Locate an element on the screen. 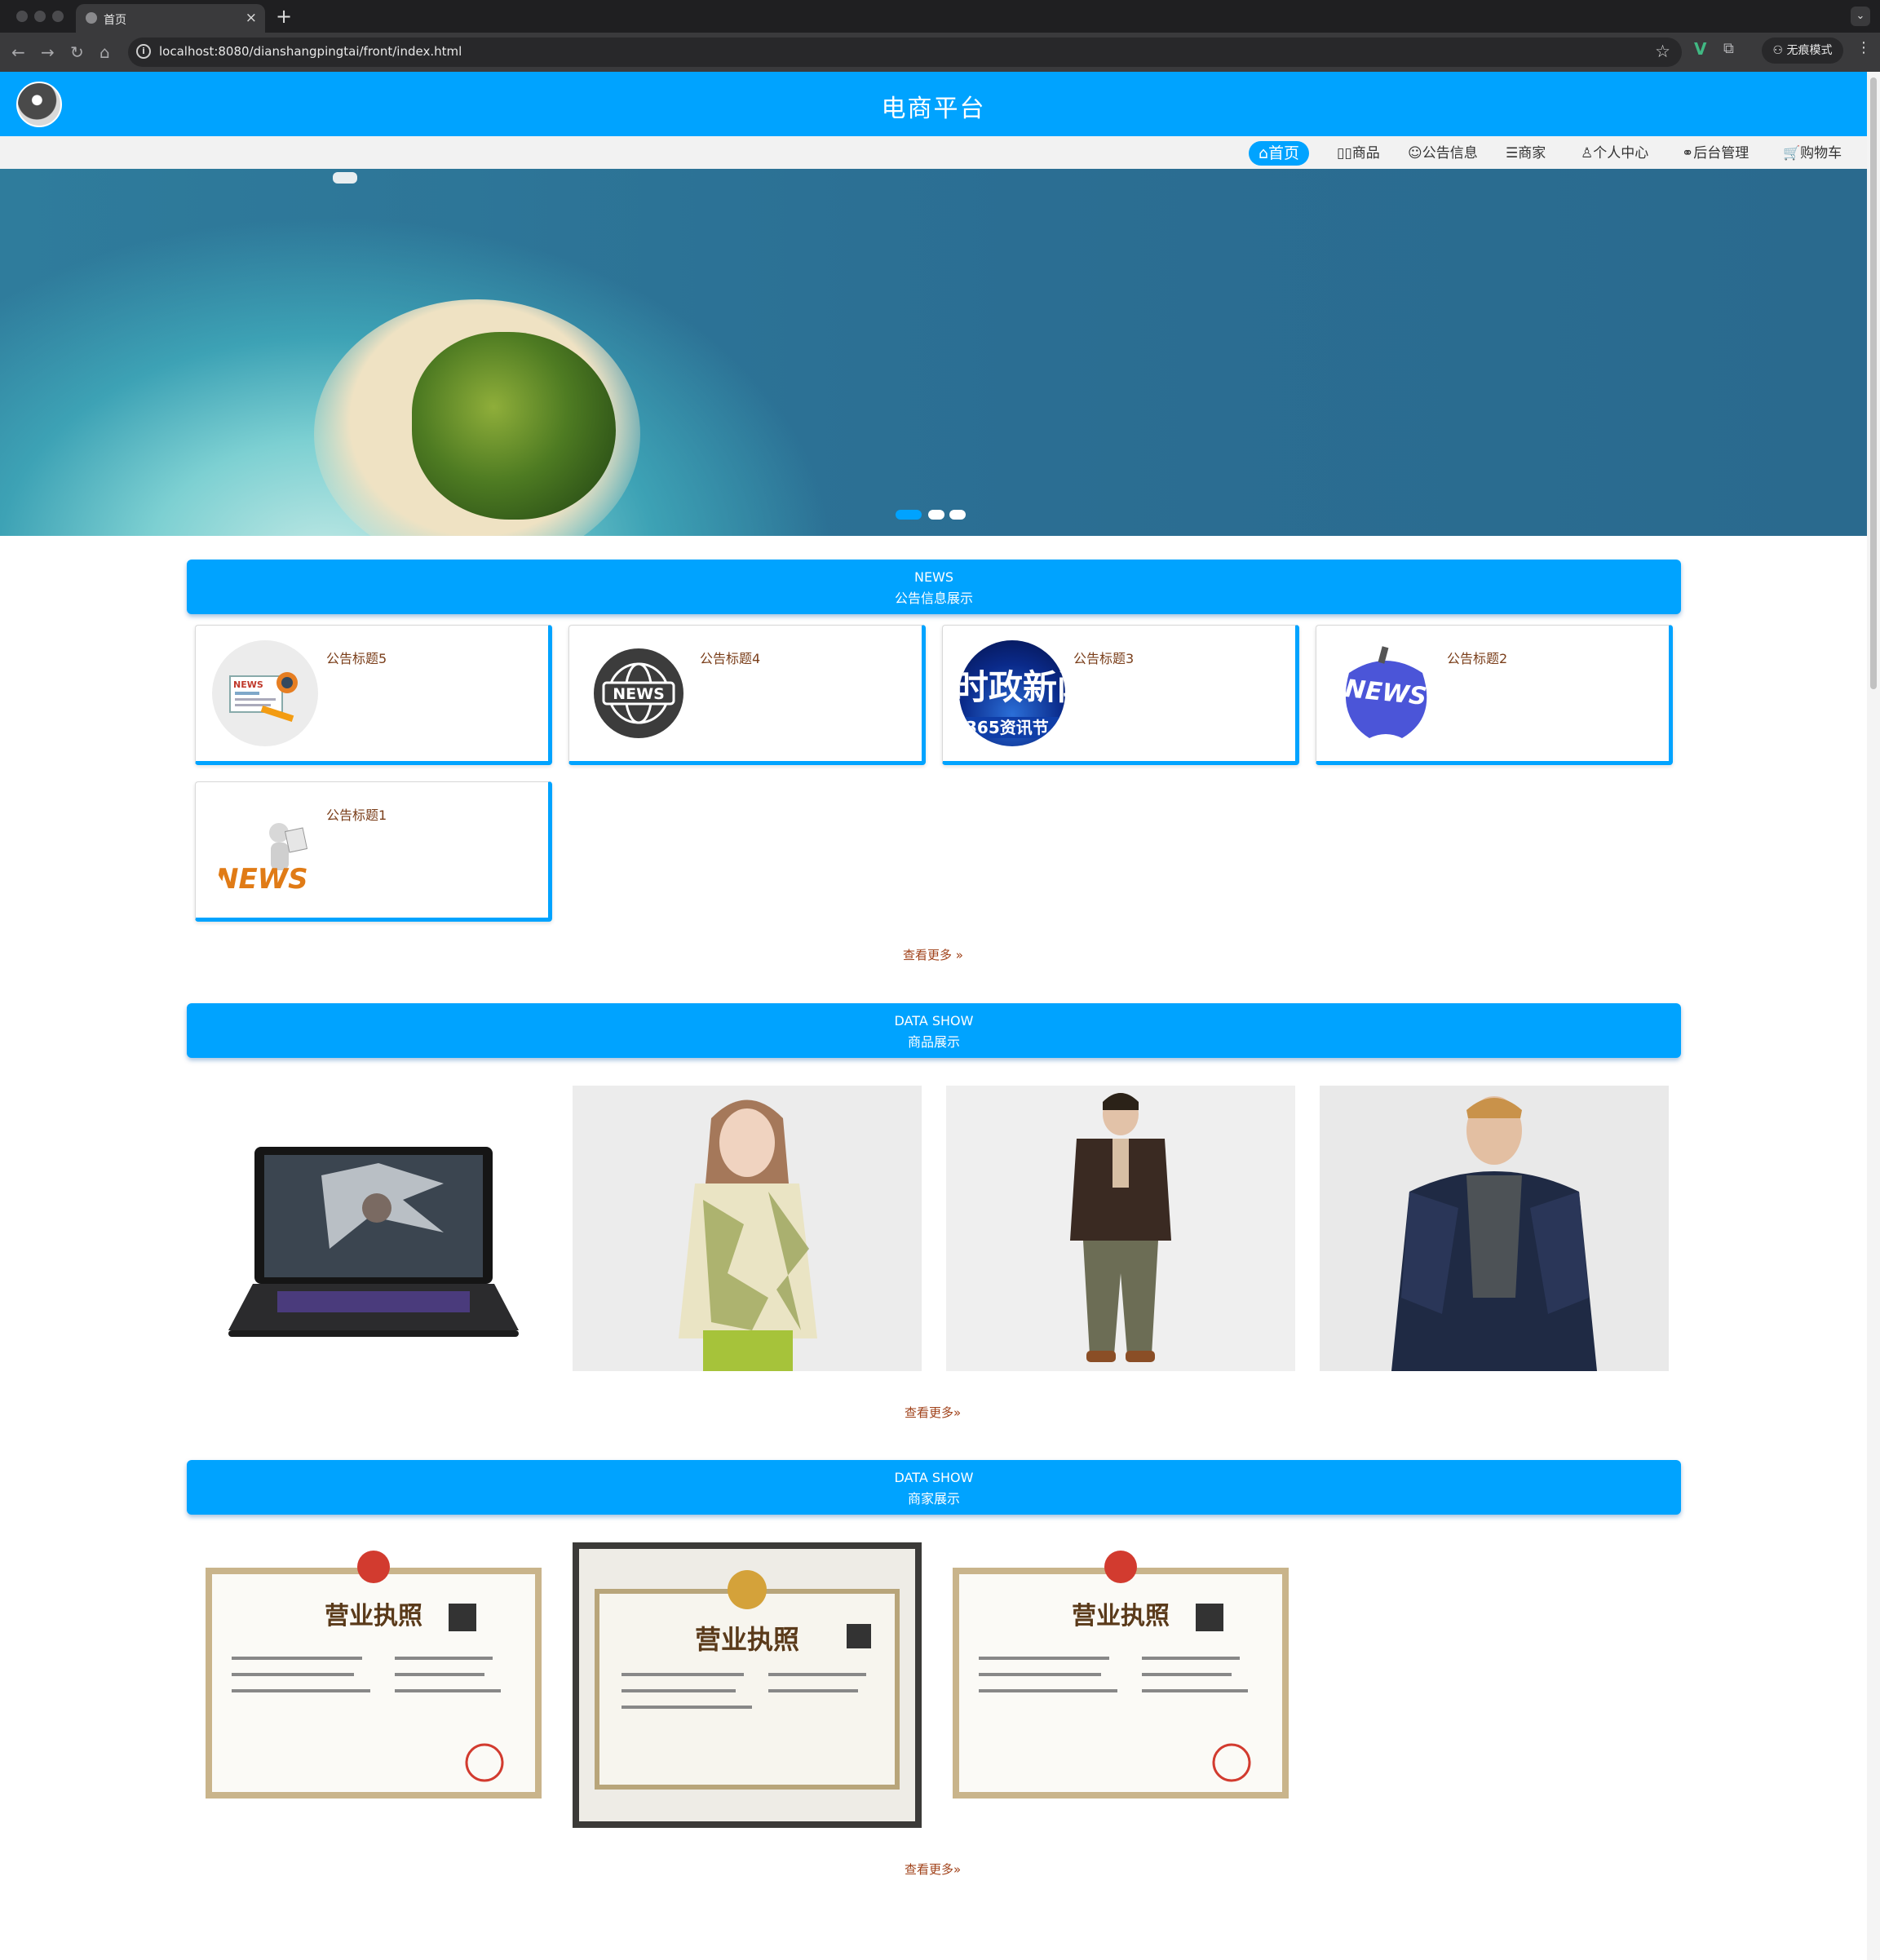 The image size is (1880, 1960). news-title: 公告标题5 is located at coordinates (356, 658).